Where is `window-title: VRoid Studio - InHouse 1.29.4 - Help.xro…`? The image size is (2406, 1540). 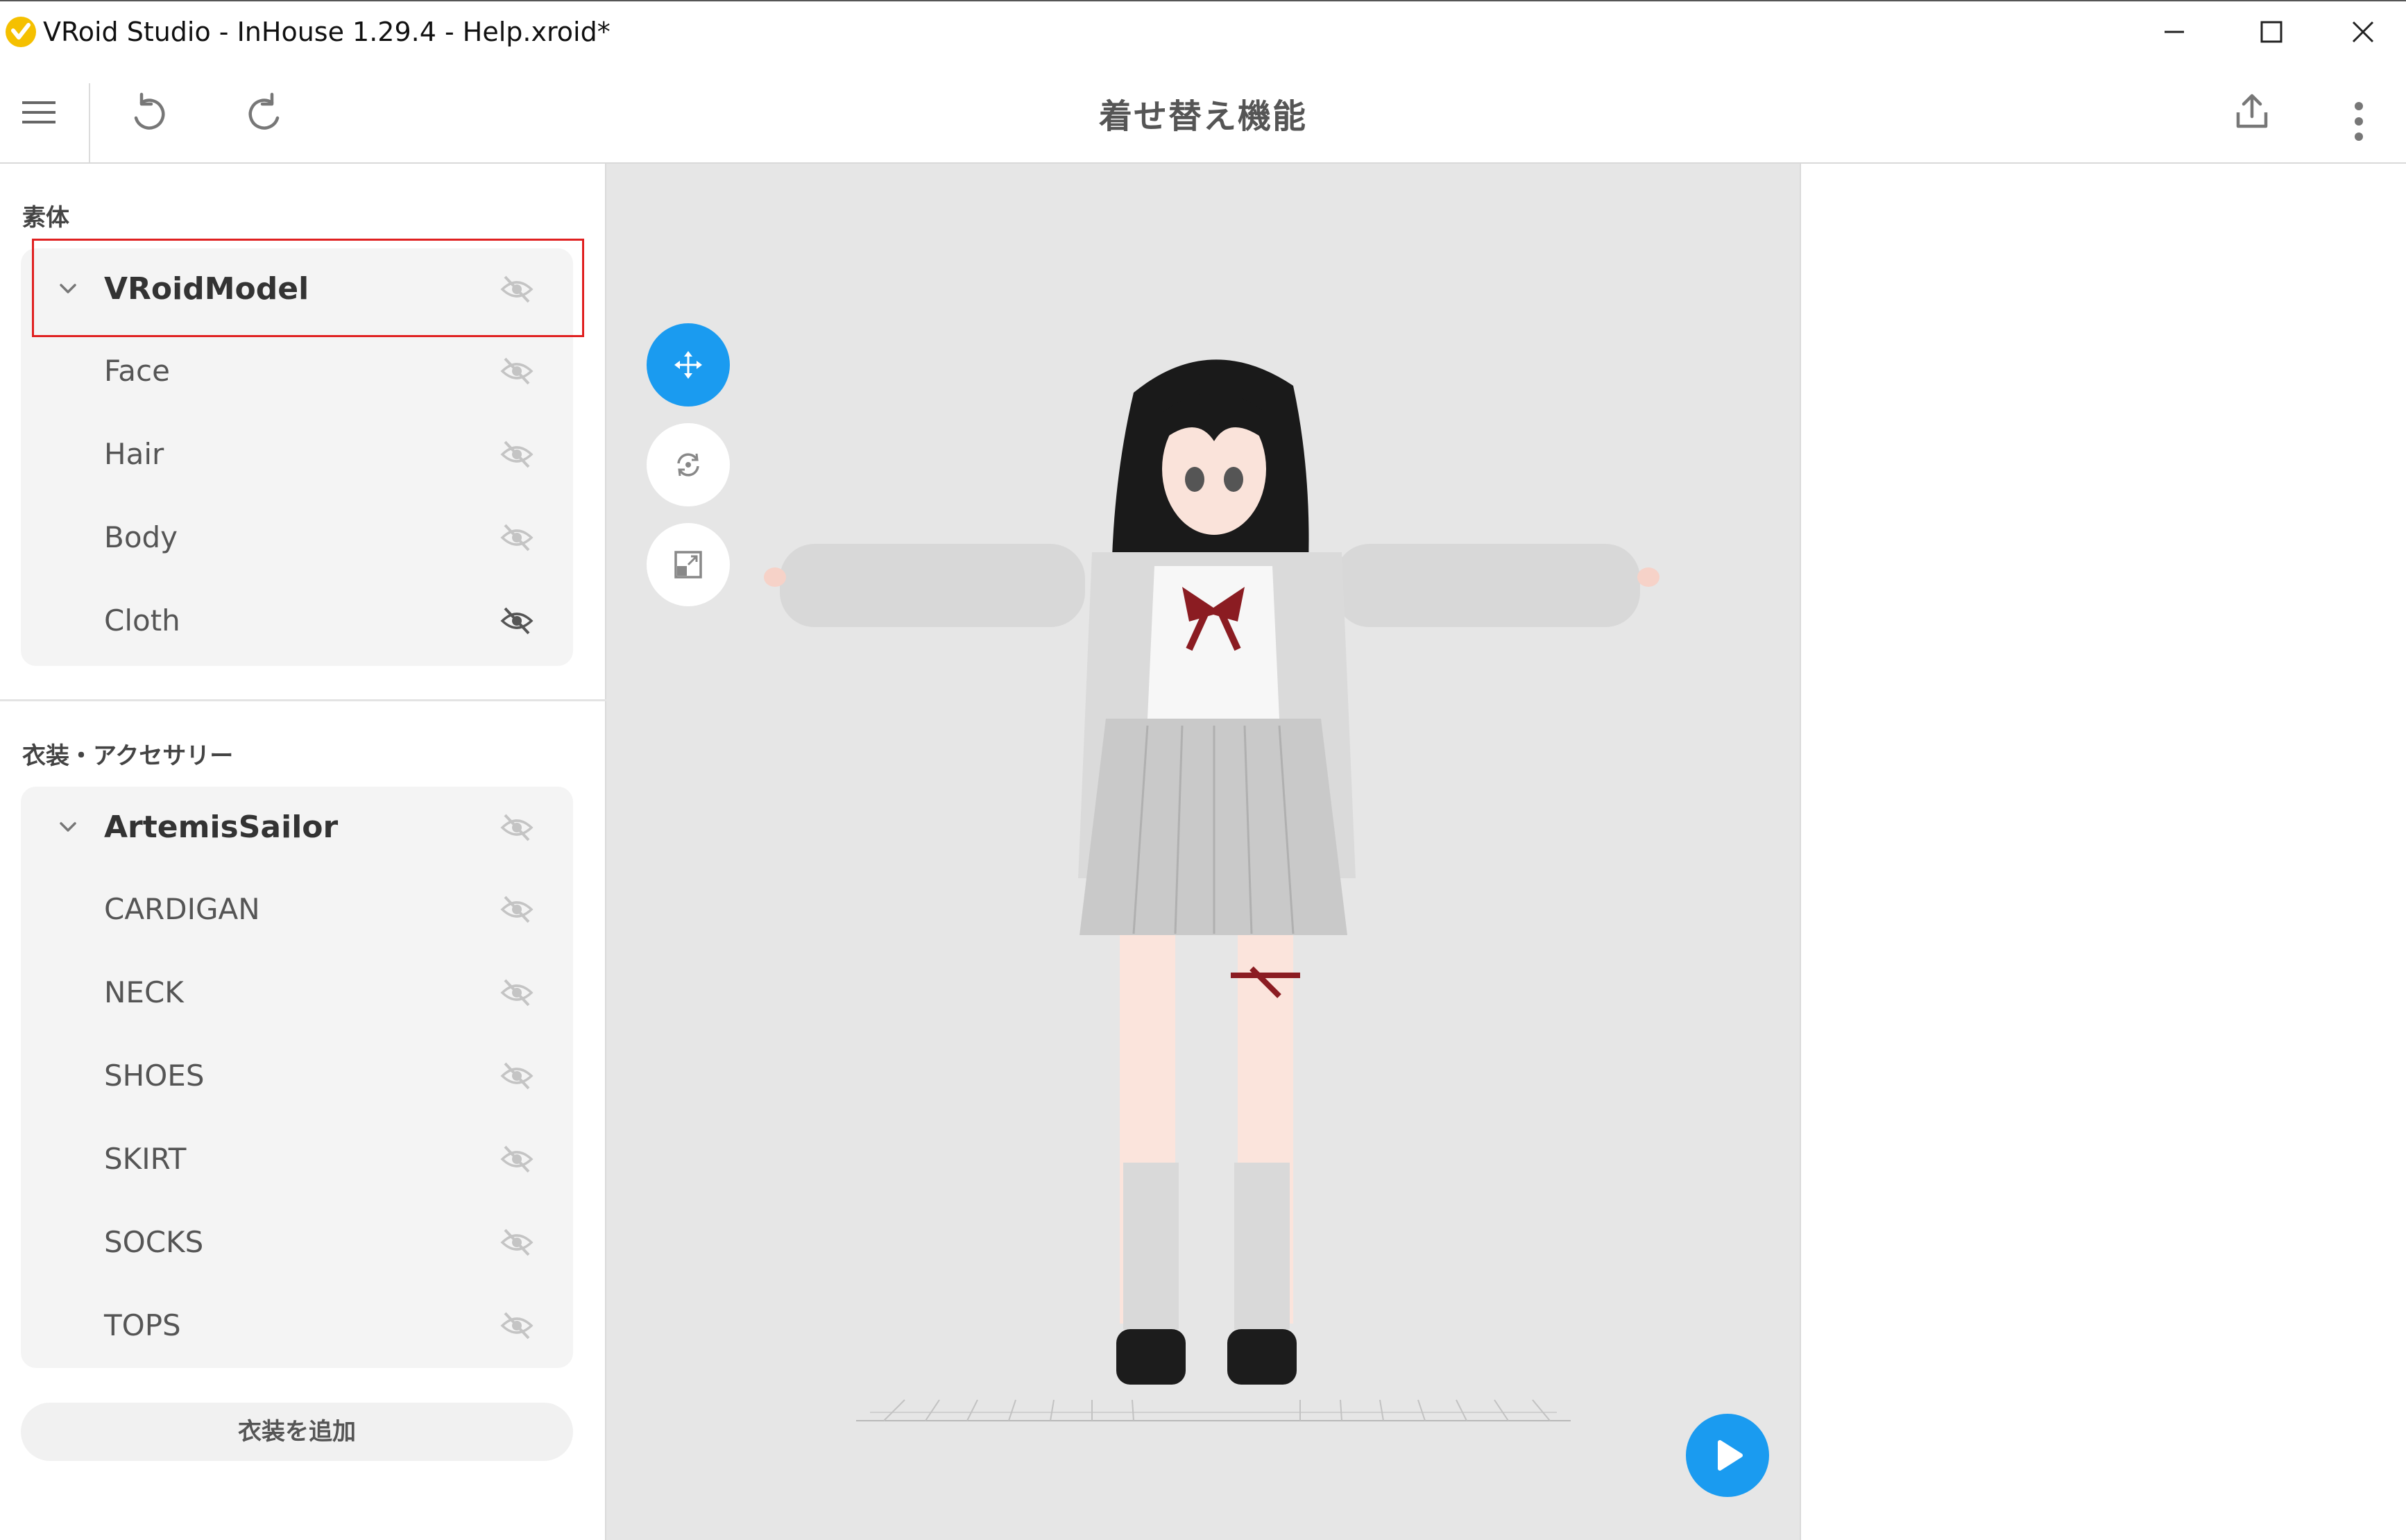 window-title: VRoid Studio - InHouse 1.29.4 - Help.xro… is located at coordinates (327, 32).